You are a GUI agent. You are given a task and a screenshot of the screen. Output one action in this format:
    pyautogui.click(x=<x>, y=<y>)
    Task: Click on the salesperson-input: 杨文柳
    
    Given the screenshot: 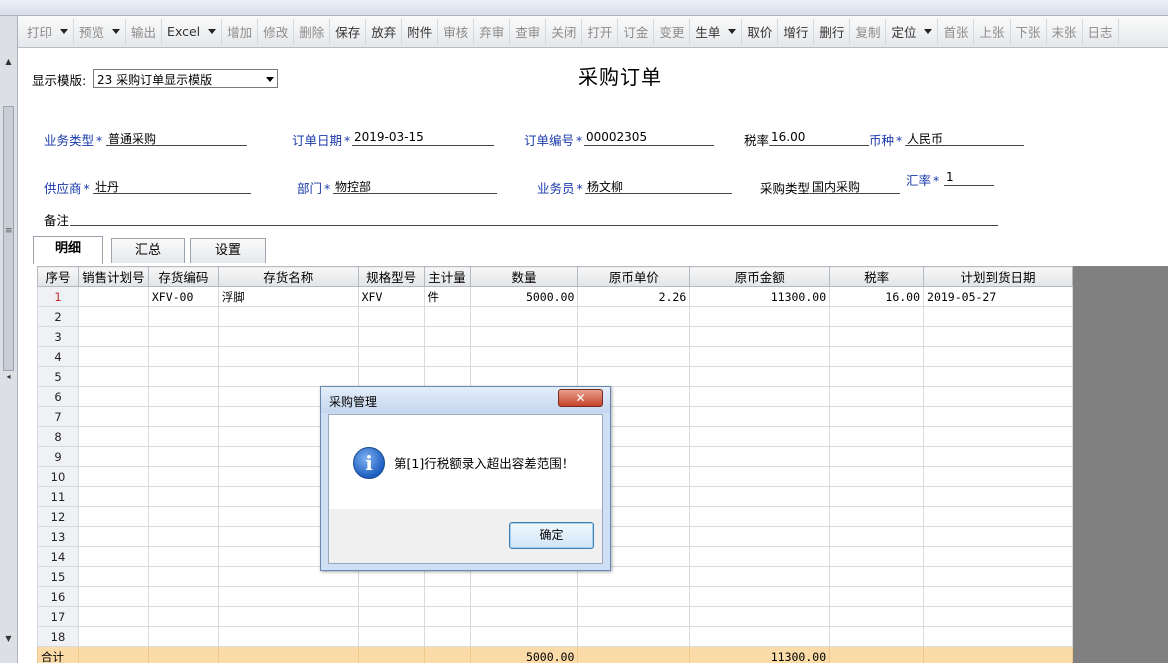 What is the action you would take?
    pyautogui.click(x=658, y=186)
    